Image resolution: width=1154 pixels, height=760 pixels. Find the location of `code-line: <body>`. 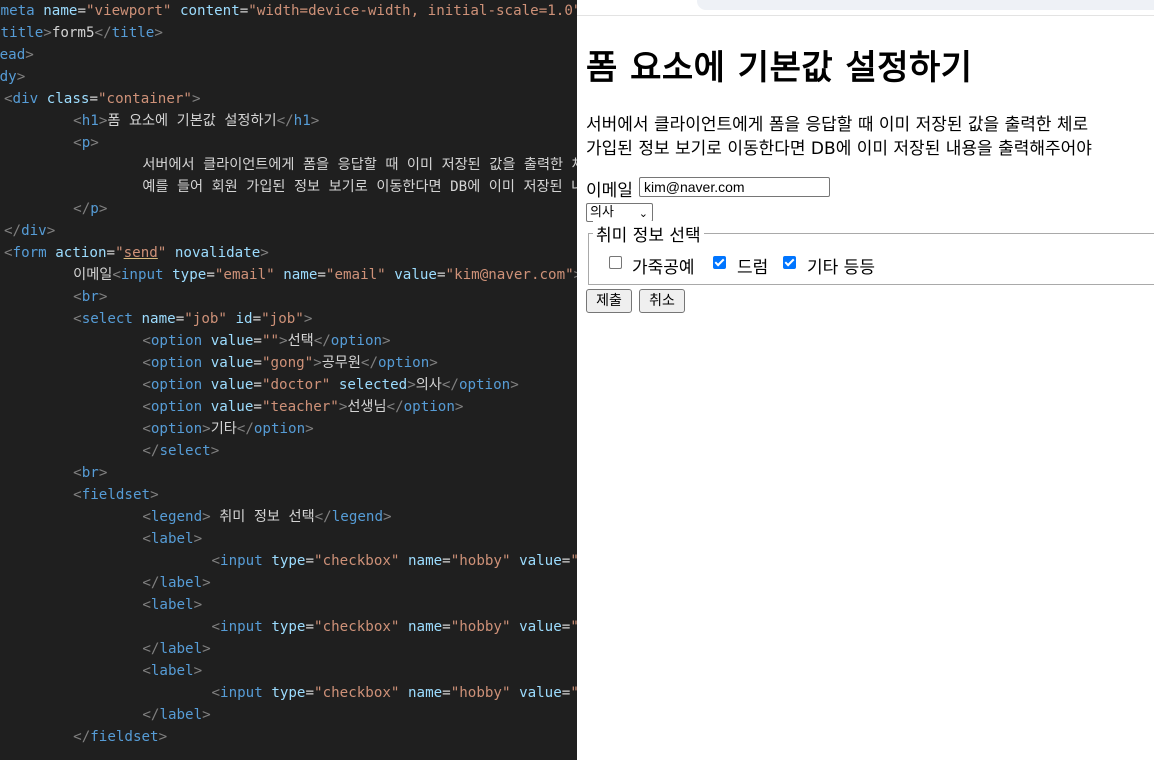

code-line: <body> is located at coordinates (12, 77).